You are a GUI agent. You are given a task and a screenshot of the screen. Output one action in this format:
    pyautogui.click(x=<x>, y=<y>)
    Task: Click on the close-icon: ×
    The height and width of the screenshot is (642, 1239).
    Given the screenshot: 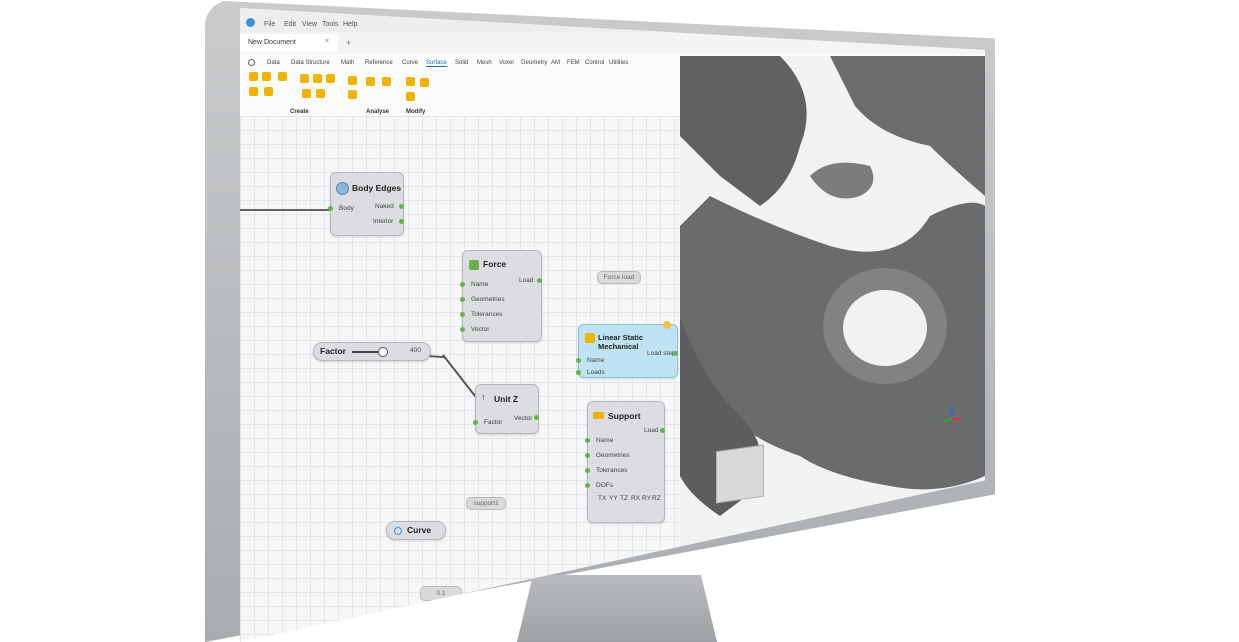 What is the action you would take?
    pyautogui.click(x=327, y=41)
    